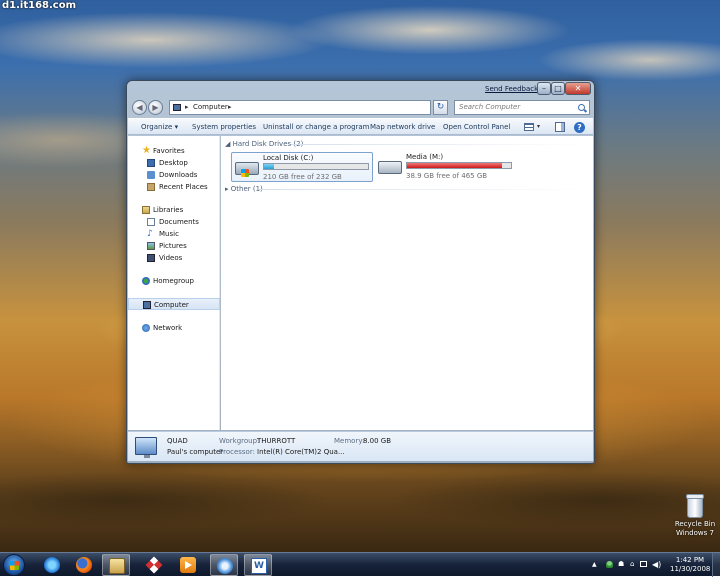 This screenshot has width=720, height=577. What do you see at coordinates (188, 565) in the screenshot?
I see `taskbar-media-player` at bounding box center [188, 565].